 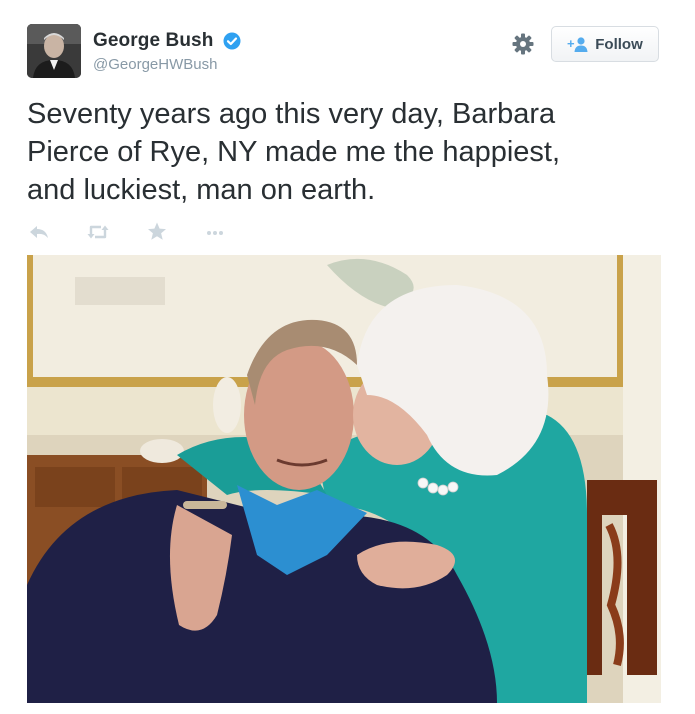 I want to click on author-handle: @GeorgeHWBush, so click(x=155, y=64).